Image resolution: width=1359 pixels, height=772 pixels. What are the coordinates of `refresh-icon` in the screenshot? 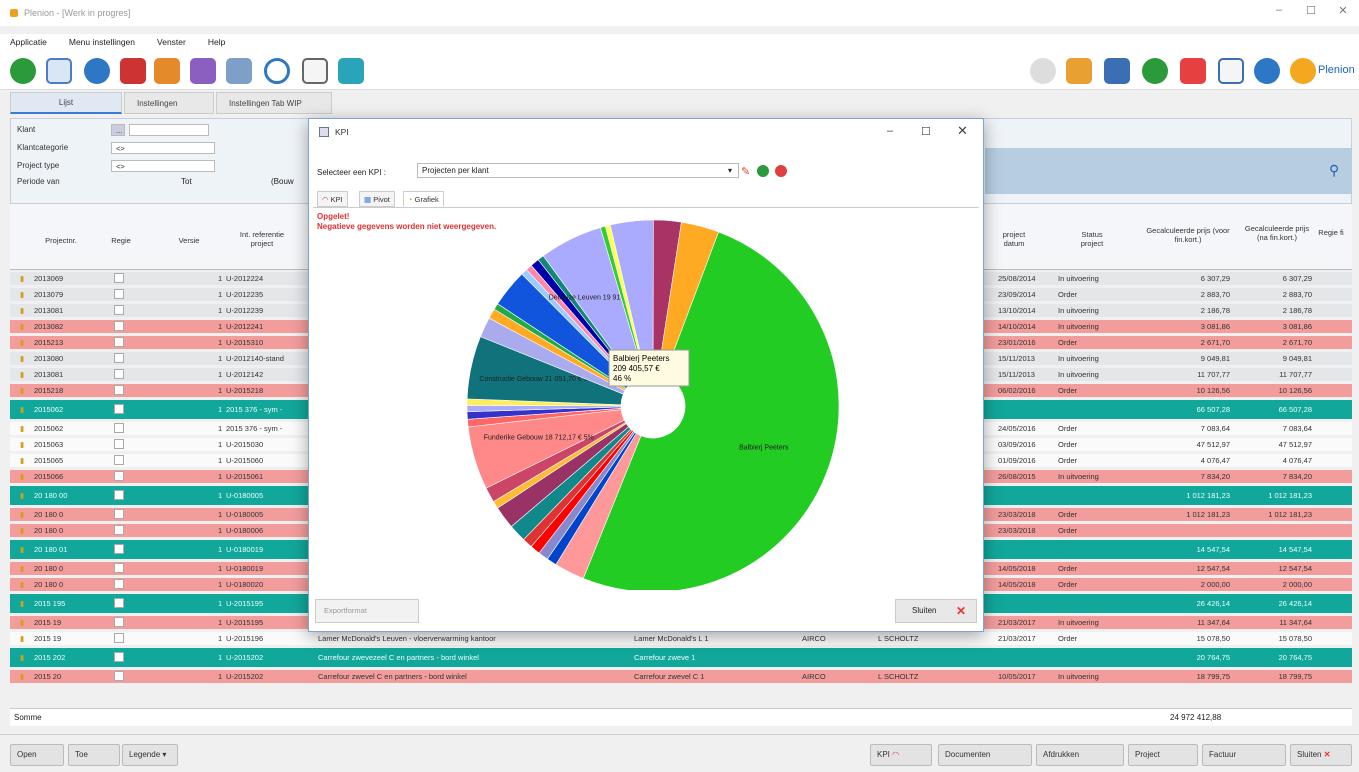 It's located at (351, 71).